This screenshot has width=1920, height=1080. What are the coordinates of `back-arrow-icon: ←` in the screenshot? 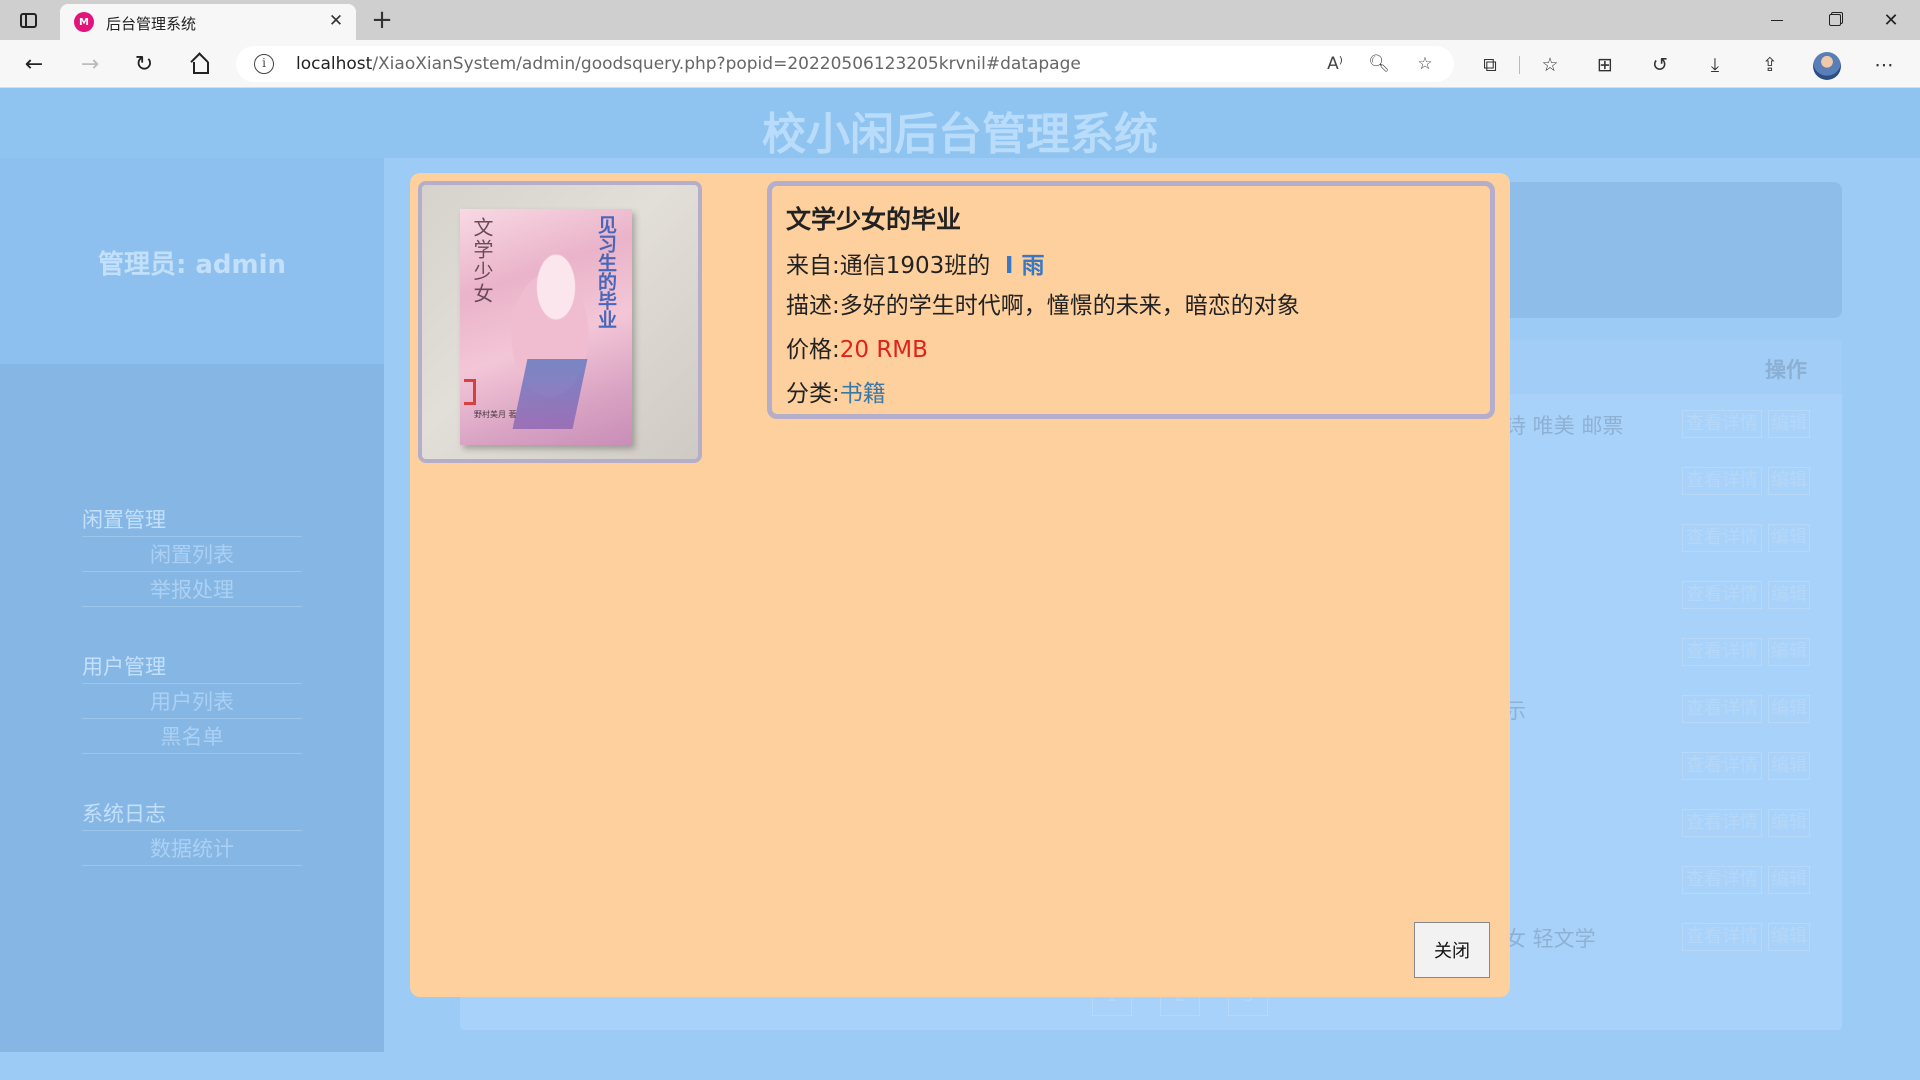 It's located at (34, 64).